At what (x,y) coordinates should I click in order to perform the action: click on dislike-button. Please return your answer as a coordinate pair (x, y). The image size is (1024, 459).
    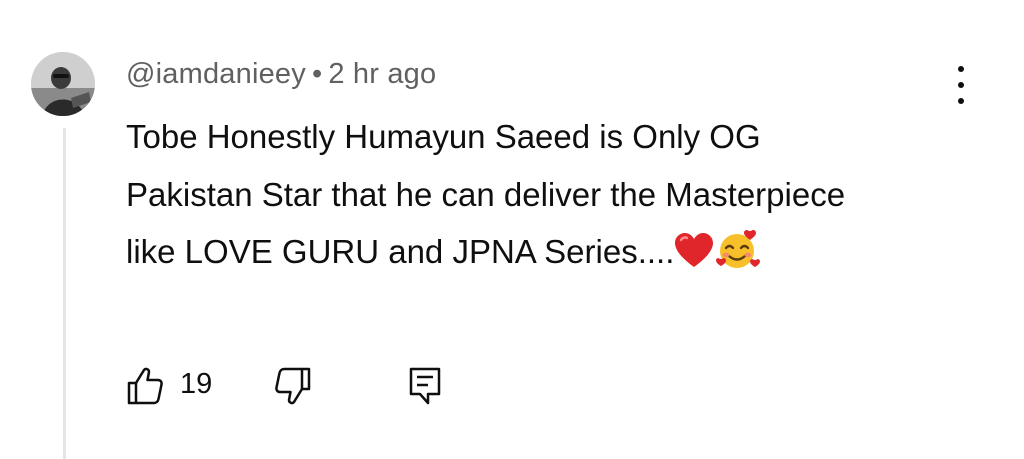
    Looking at the image, I should click on (293, 388).